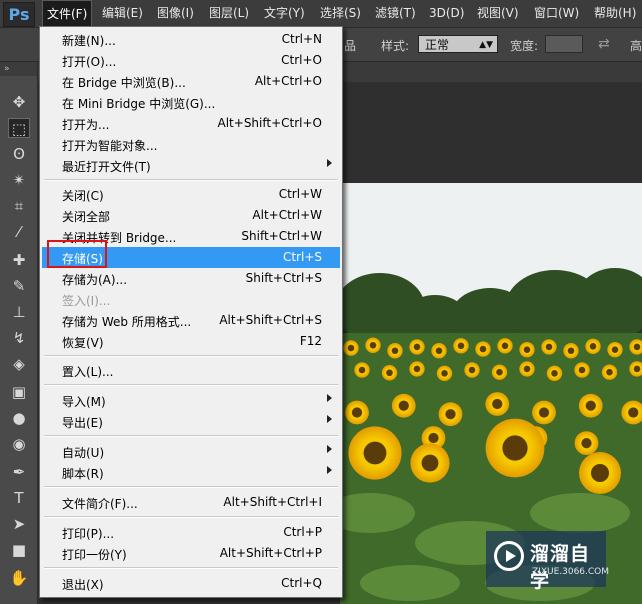  I want to click on menu-item-import: 导入(M), so click(191, 400).